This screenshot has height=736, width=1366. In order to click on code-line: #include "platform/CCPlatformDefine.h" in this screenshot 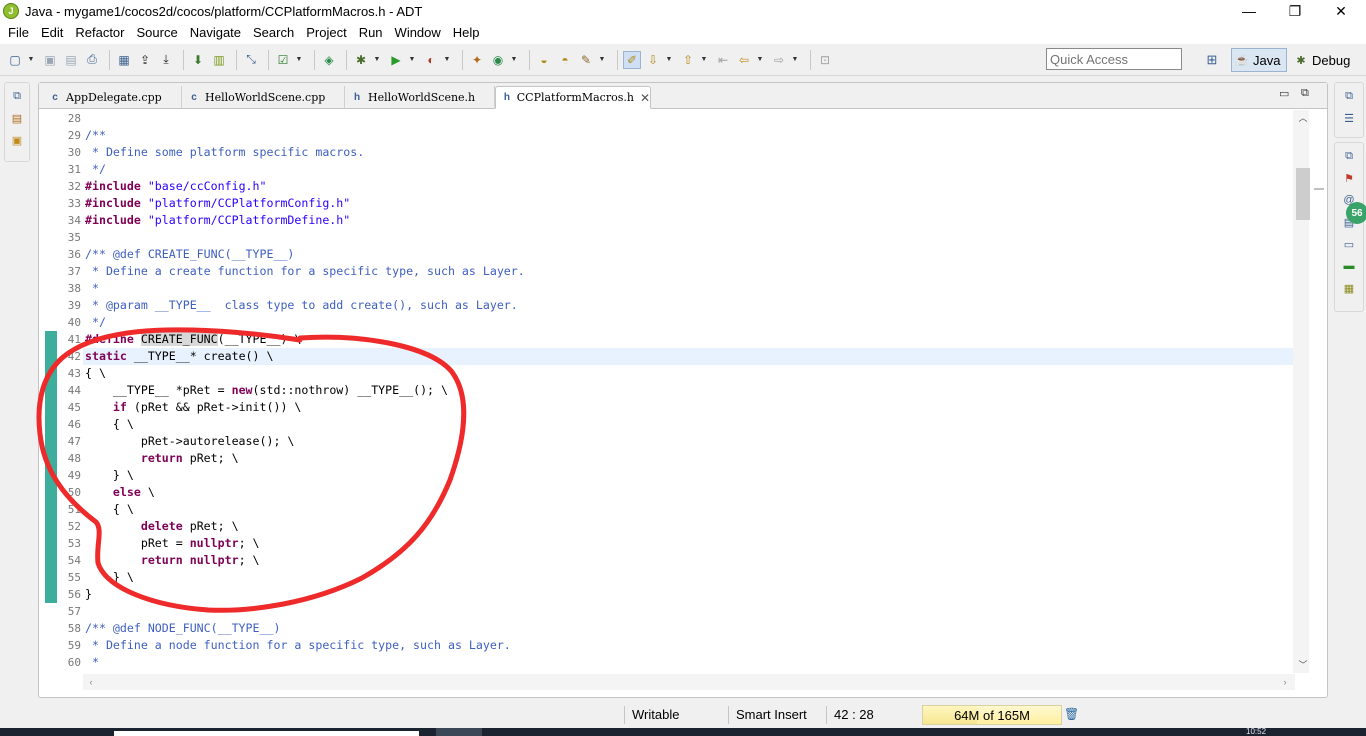, I will do `click(217, 220)`.